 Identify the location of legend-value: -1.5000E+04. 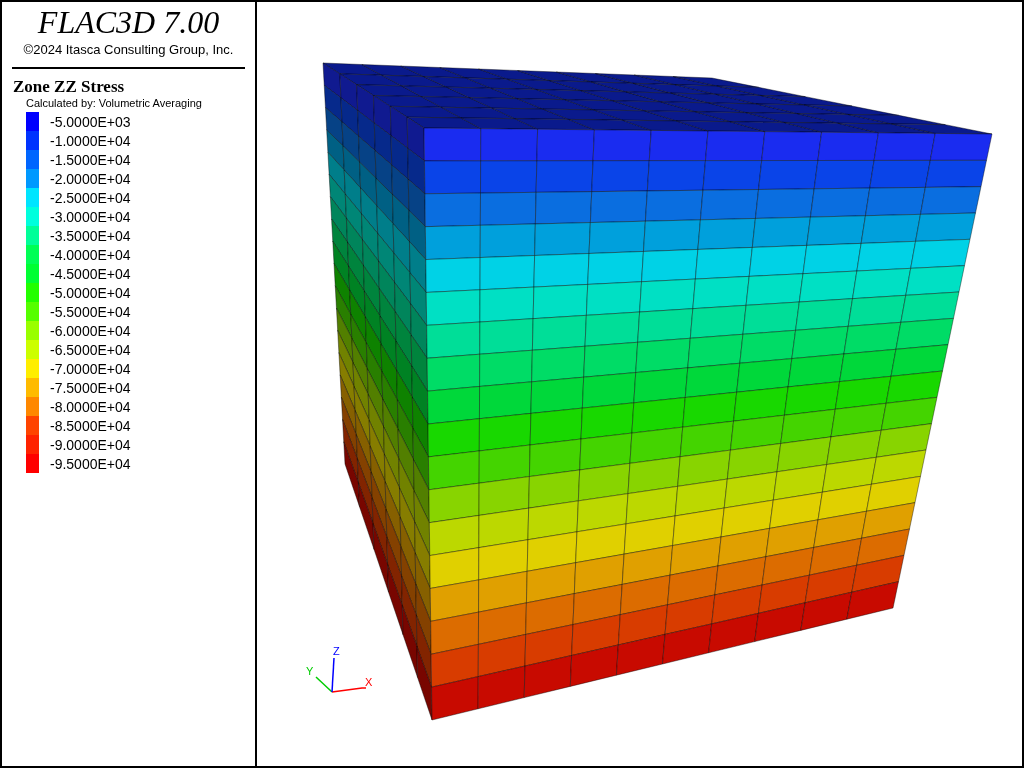
(90, 159).